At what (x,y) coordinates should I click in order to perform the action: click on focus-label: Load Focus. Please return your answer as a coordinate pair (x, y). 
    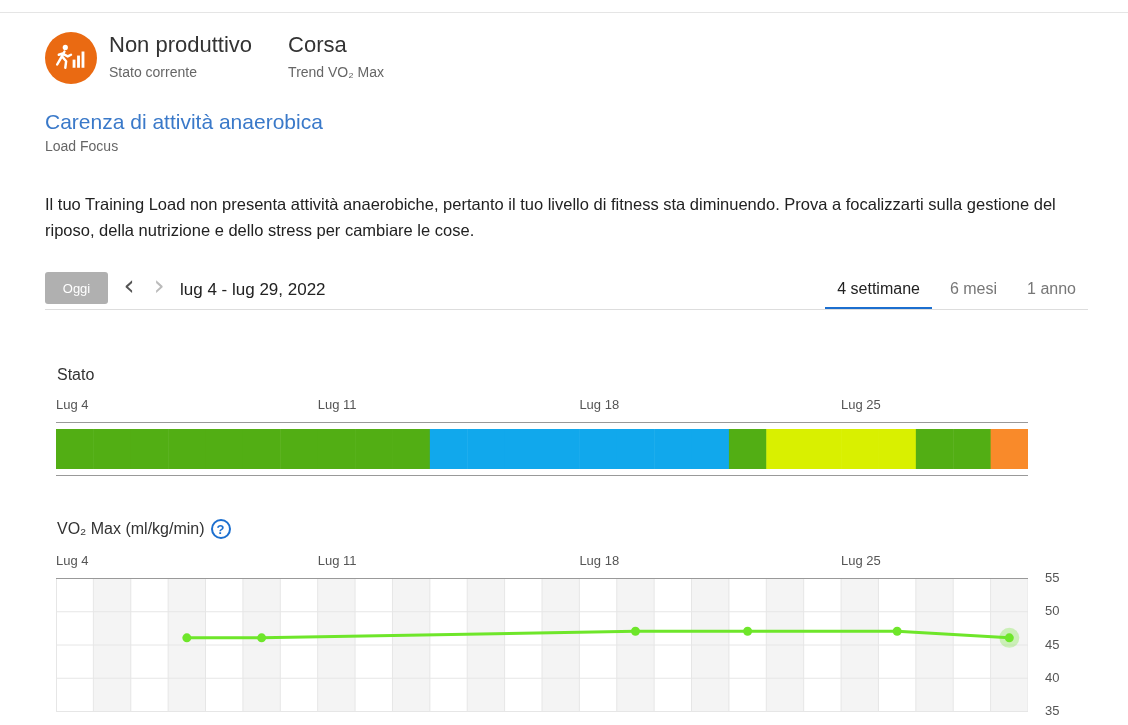
    Looking at the image, I should click on (82, 146).